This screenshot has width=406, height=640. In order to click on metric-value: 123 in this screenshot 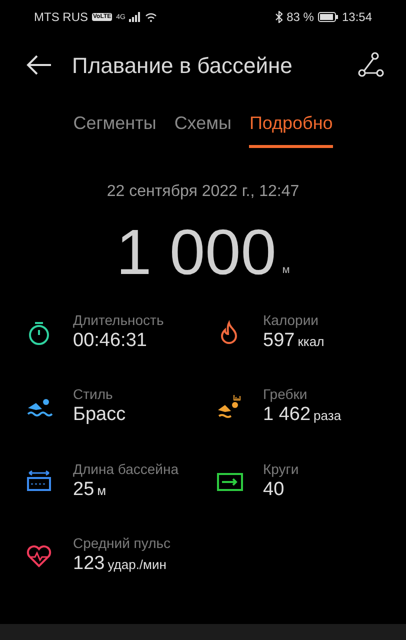, I will do `click(89, 564)`.